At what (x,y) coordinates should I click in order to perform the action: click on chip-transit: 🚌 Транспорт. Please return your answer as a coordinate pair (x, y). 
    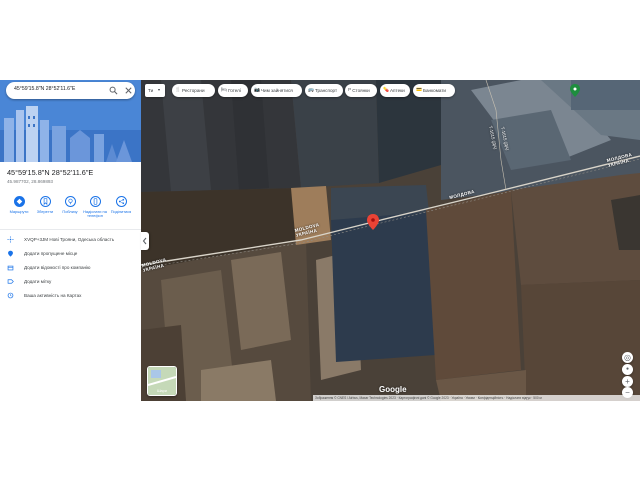
    Looking at the image, I should click on (324, 90).